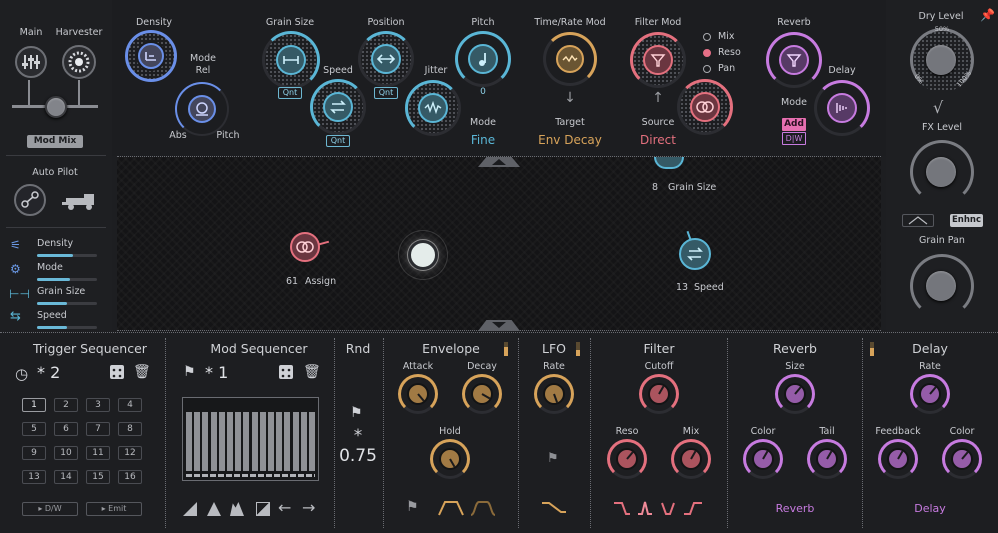  I want to click on trigger-pad-15: 15, so click(98, 477).